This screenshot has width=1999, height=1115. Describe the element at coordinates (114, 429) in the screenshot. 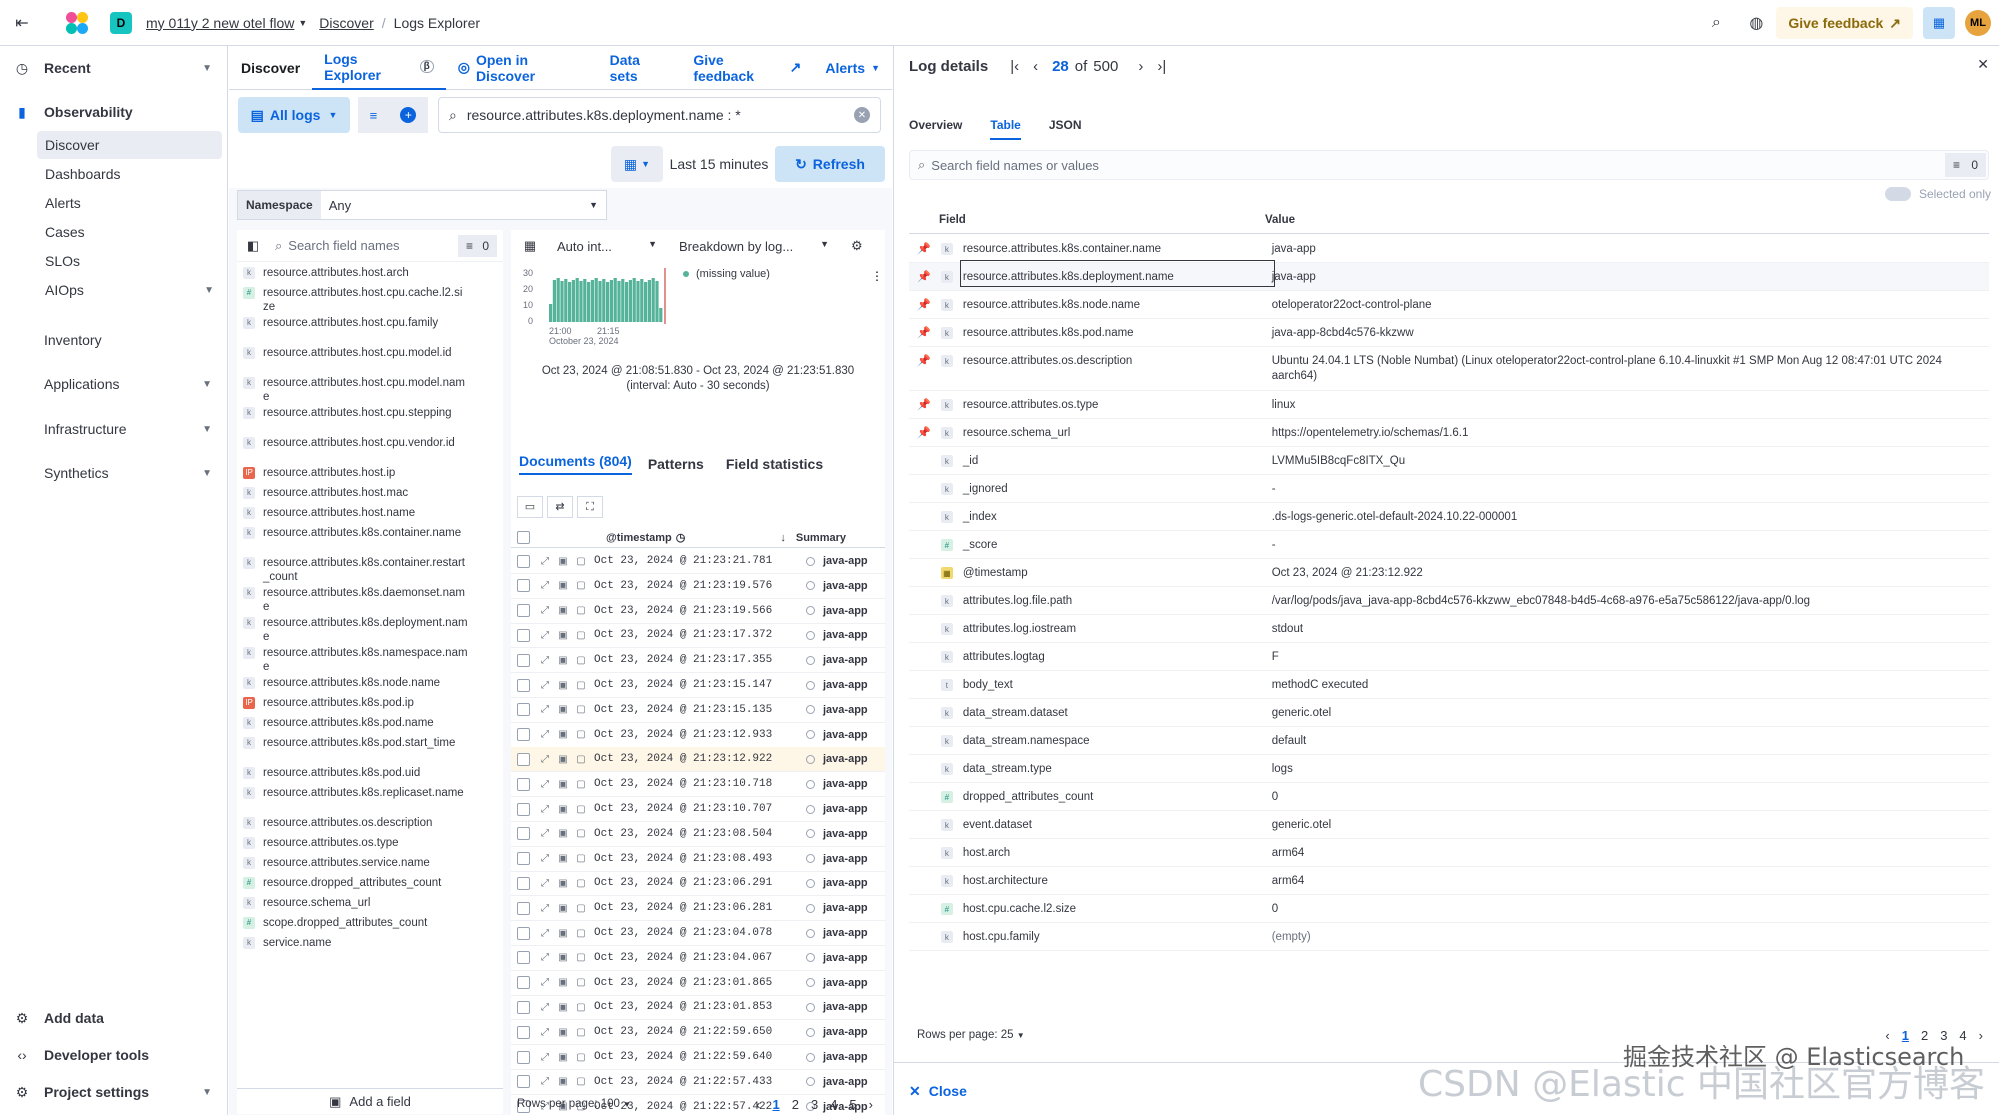

I see `nav-infrastructure: Infrastructure ▼` at that location.